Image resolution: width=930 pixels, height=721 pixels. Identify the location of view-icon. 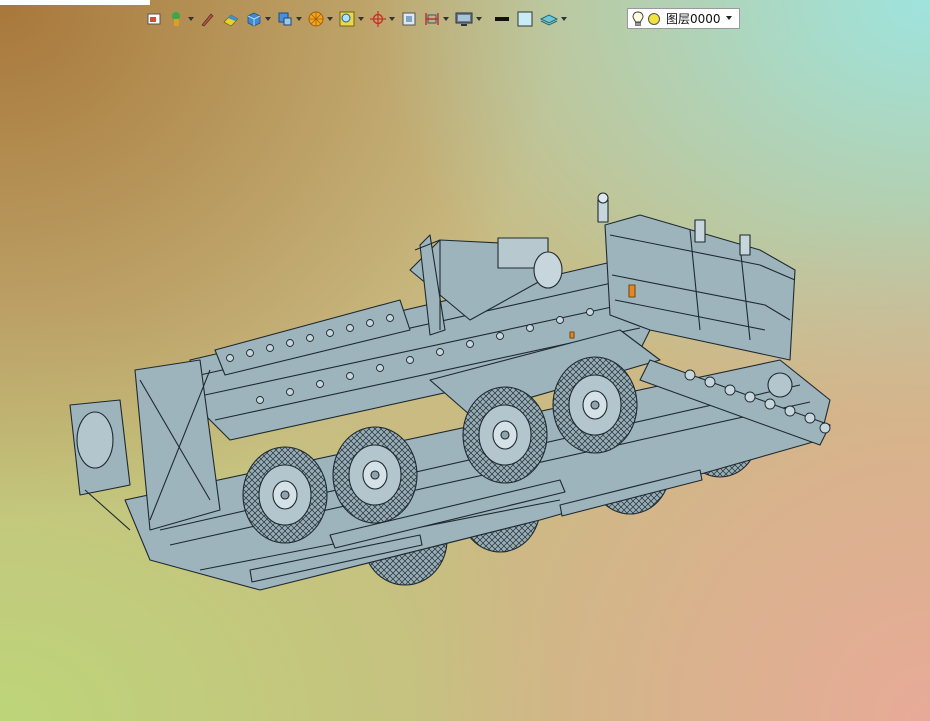
(154, 19).